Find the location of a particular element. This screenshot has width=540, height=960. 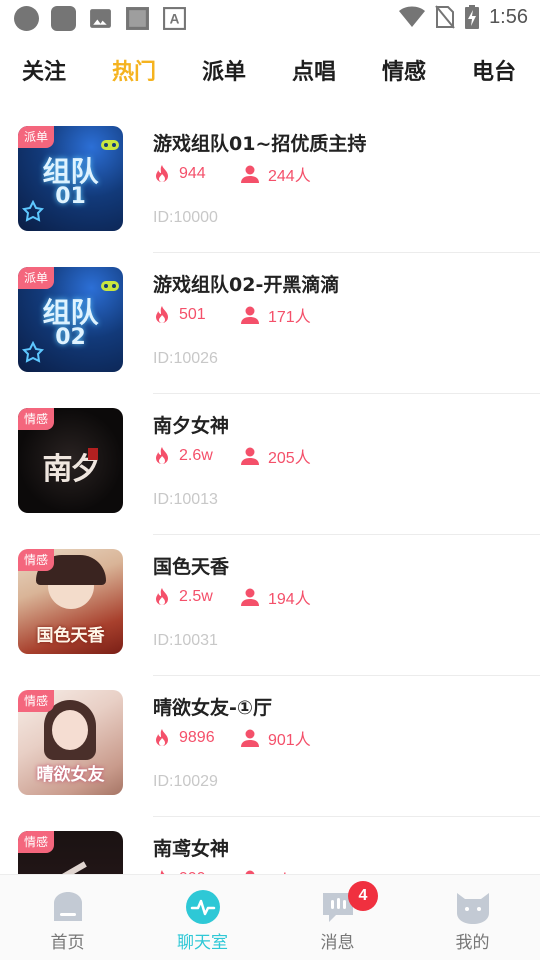

room-item: 南夕 情感 南夕女神 2.6w 205人 ID:10013 is located at coordinates (270, 464).